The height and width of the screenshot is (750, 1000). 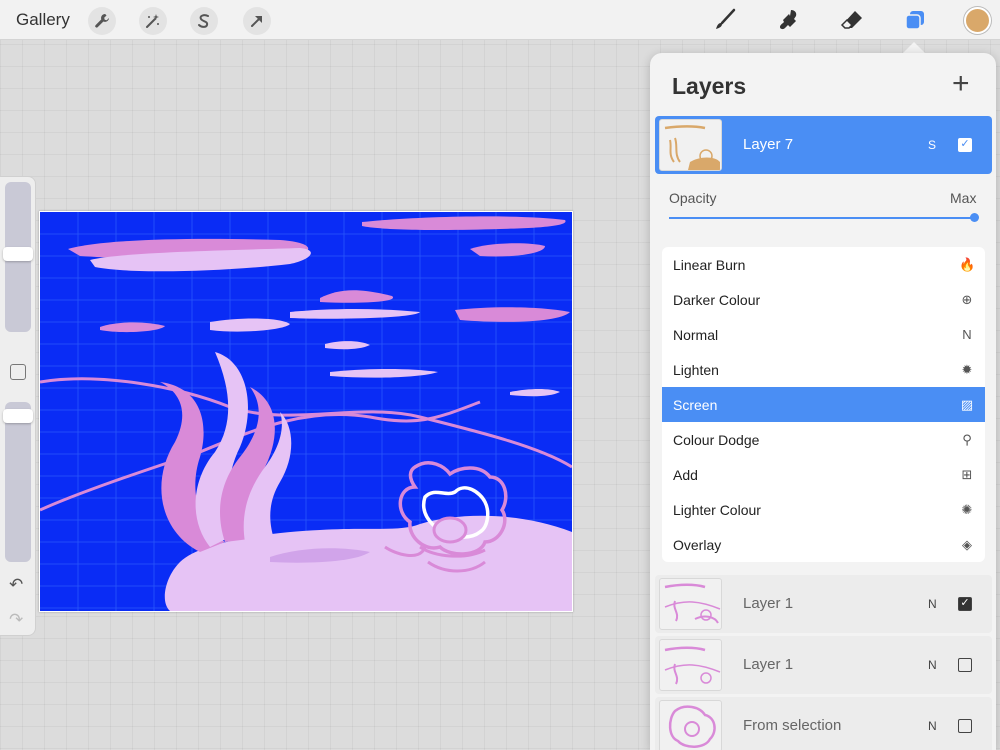 I want to click on color-picker-swatch, so click(x=977, y=20).